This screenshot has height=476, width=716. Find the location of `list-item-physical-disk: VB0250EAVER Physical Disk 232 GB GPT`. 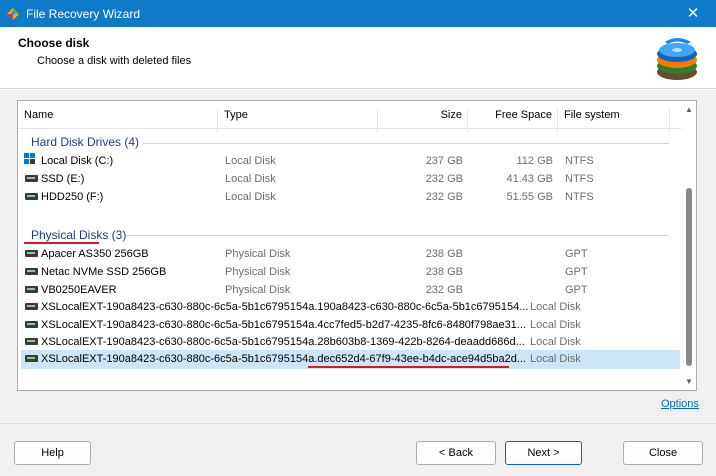

list-item-physical-disk: VB0250EAVER Physical Disk 232 GB GPT is located at coordinates (350, 290).